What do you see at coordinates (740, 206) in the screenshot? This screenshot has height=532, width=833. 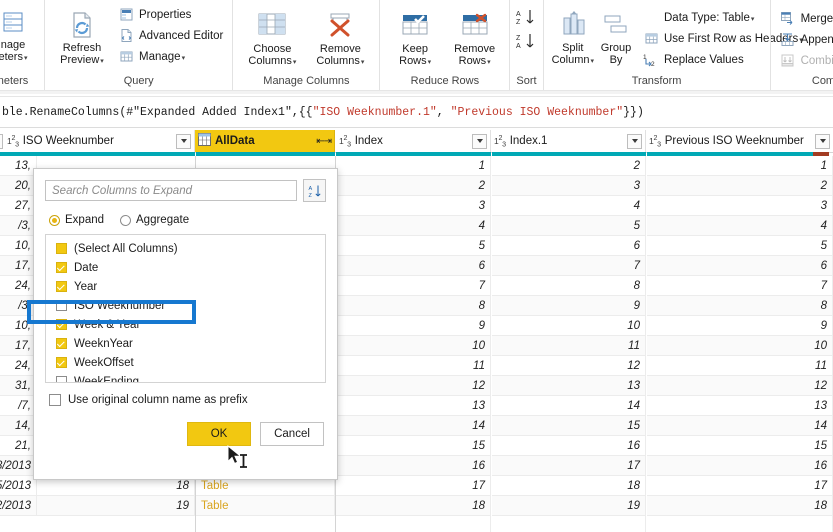 I see `cell-previous-iso-weeknumber: 3` at bounding box center [740, 206].